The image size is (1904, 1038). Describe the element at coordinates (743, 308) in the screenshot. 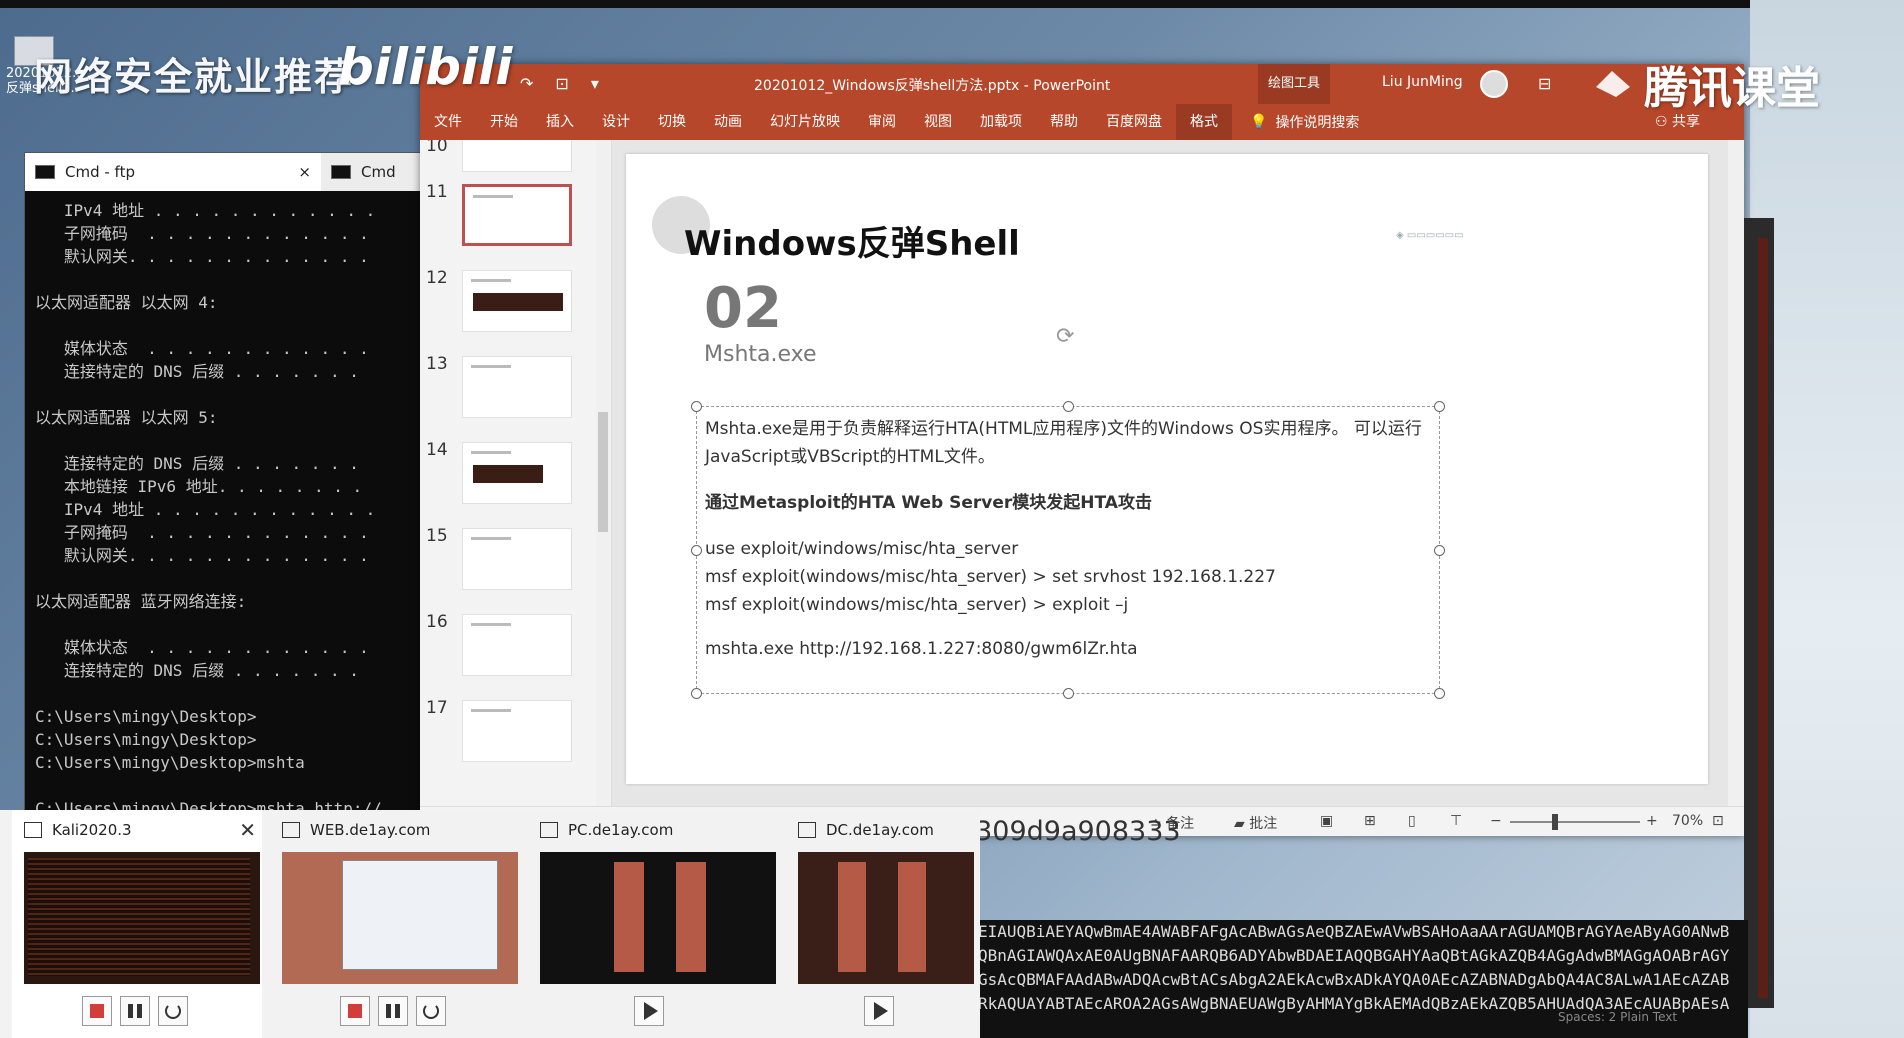

I see `section-number: 02` at that location.